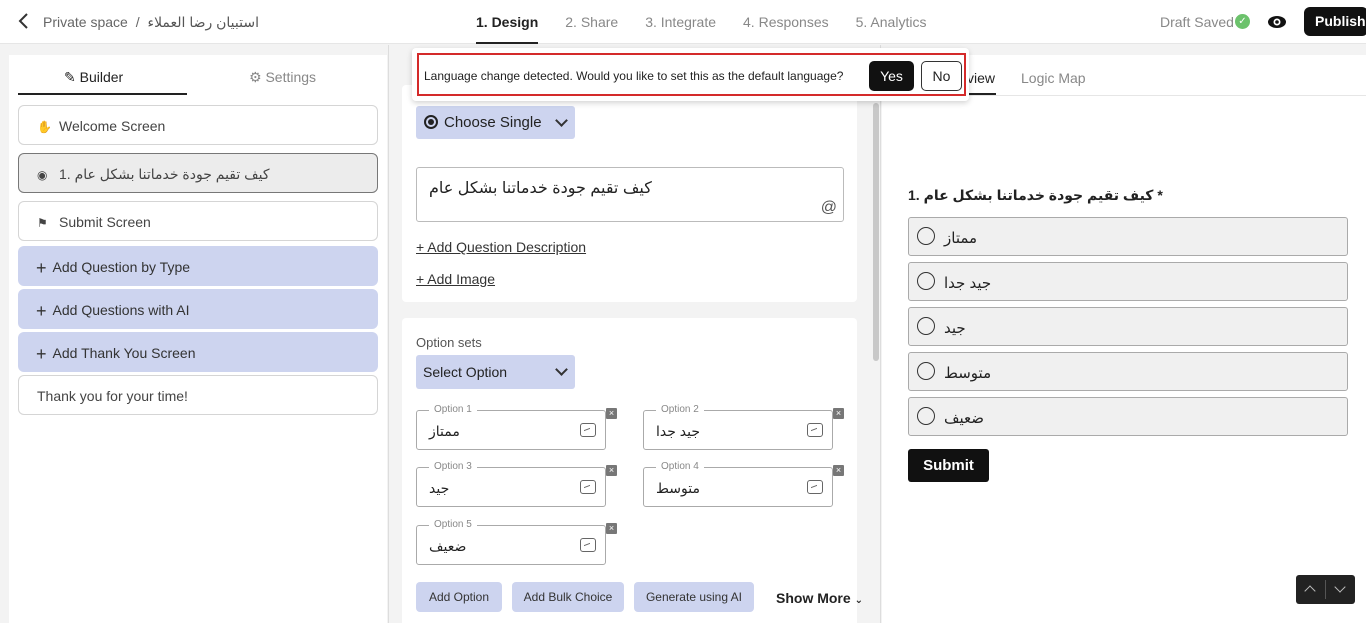  What do you see at coordinates (198, 395) in the screenshot?
I see `thank-you-screen-item: Thank you for your time!` at bounding box center [198, 395].